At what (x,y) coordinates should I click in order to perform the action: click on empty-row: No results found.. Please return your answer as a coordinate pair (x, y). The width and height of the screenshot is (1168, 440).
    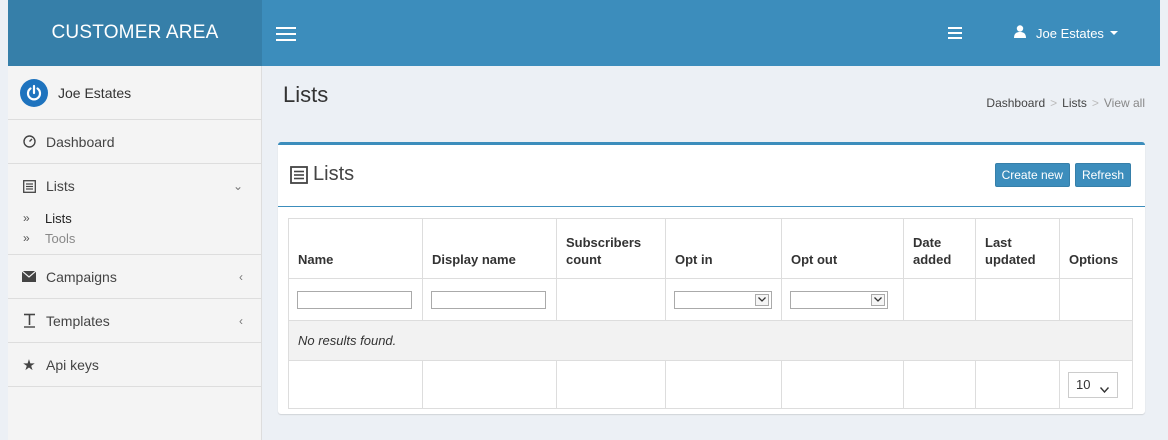
    Looking at the image, I should click on (710, 340).